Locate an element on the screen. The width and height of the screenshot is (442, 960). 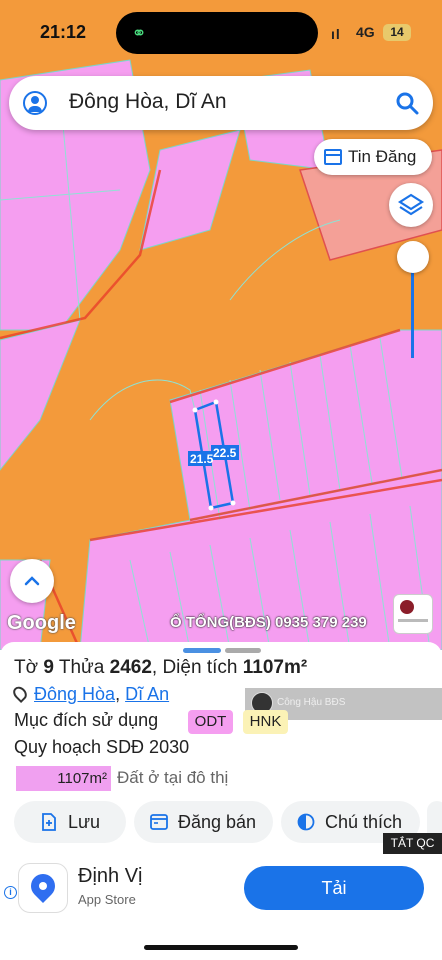
plan-area-badge: 1107m² is located at coordinates (63, 778).